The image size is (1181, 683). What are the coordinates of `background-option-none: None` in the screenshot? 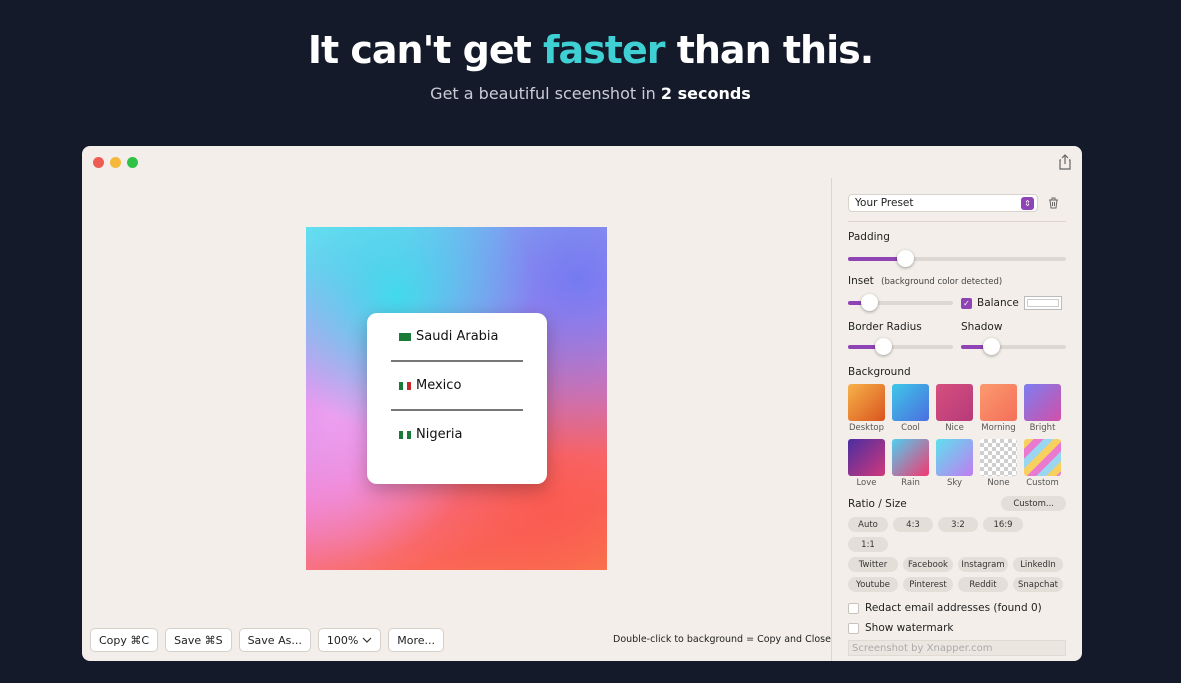 It's located at (998, 463).